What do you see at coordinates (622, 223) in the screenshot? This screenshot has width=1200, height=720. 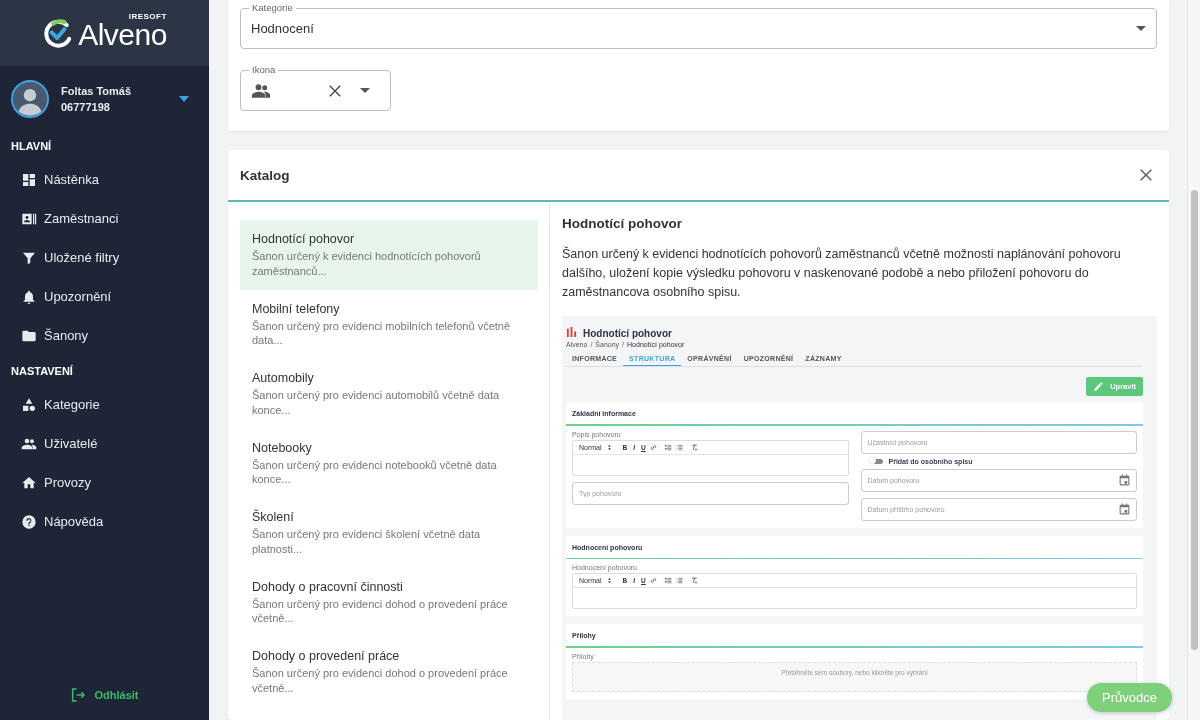 I see `detail-title: Hodnotící pohovor` at bounding box center [622, 223].